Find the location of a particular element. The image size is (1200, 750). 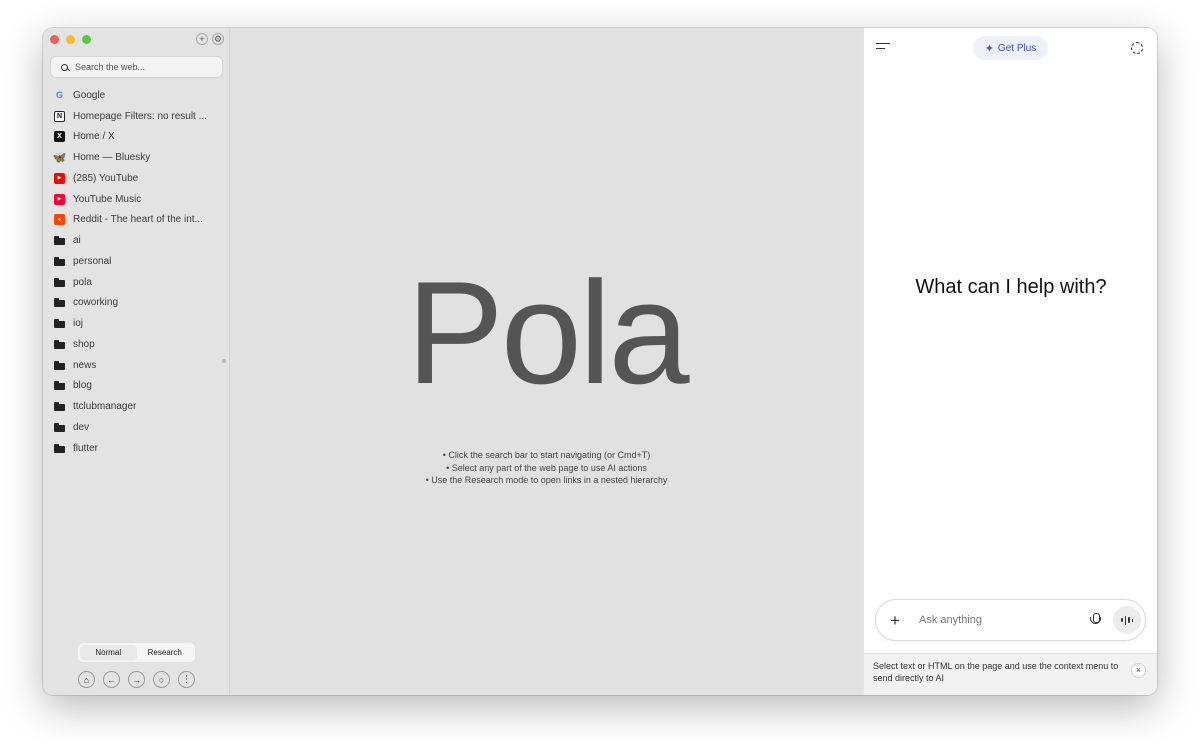

more-options-icon: ⋮ is located at coordinates (186, 679).